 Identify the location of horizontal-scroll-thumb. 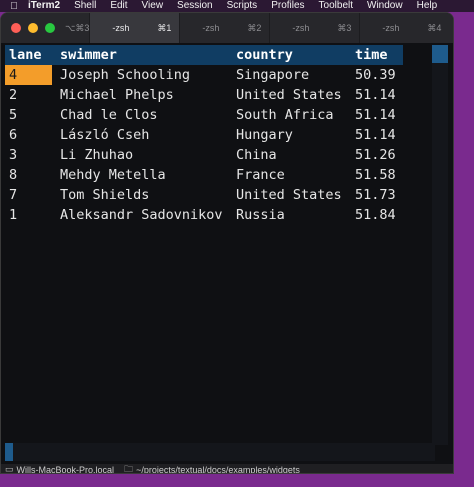
(9, 452).